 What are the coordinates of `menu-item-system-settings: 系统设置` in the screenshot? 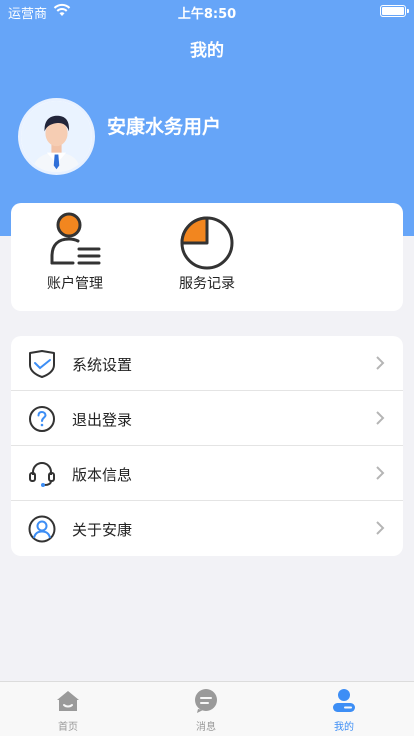 It's located at (207, 363).